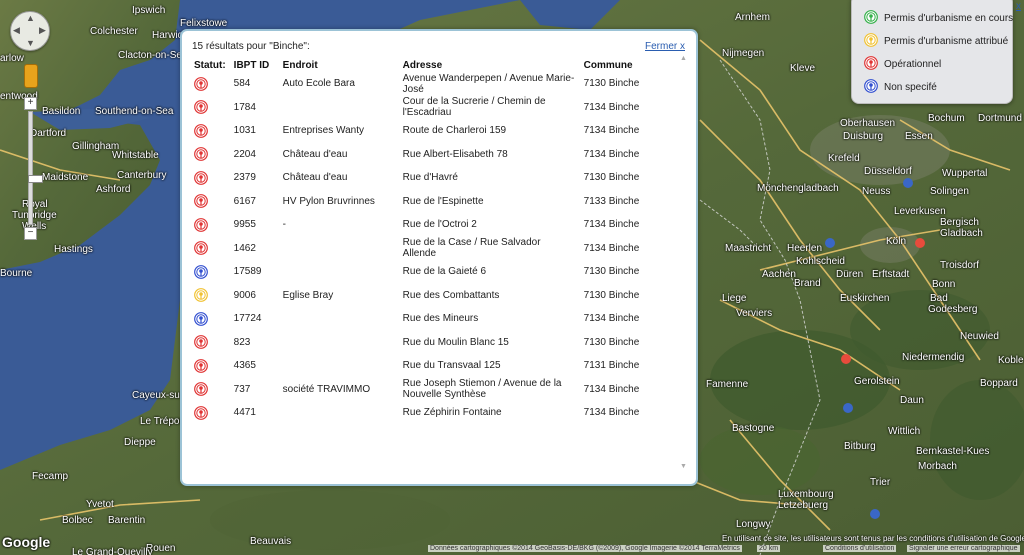  I want to click on commune-cell: 7131 Binche, so click(611, 366).